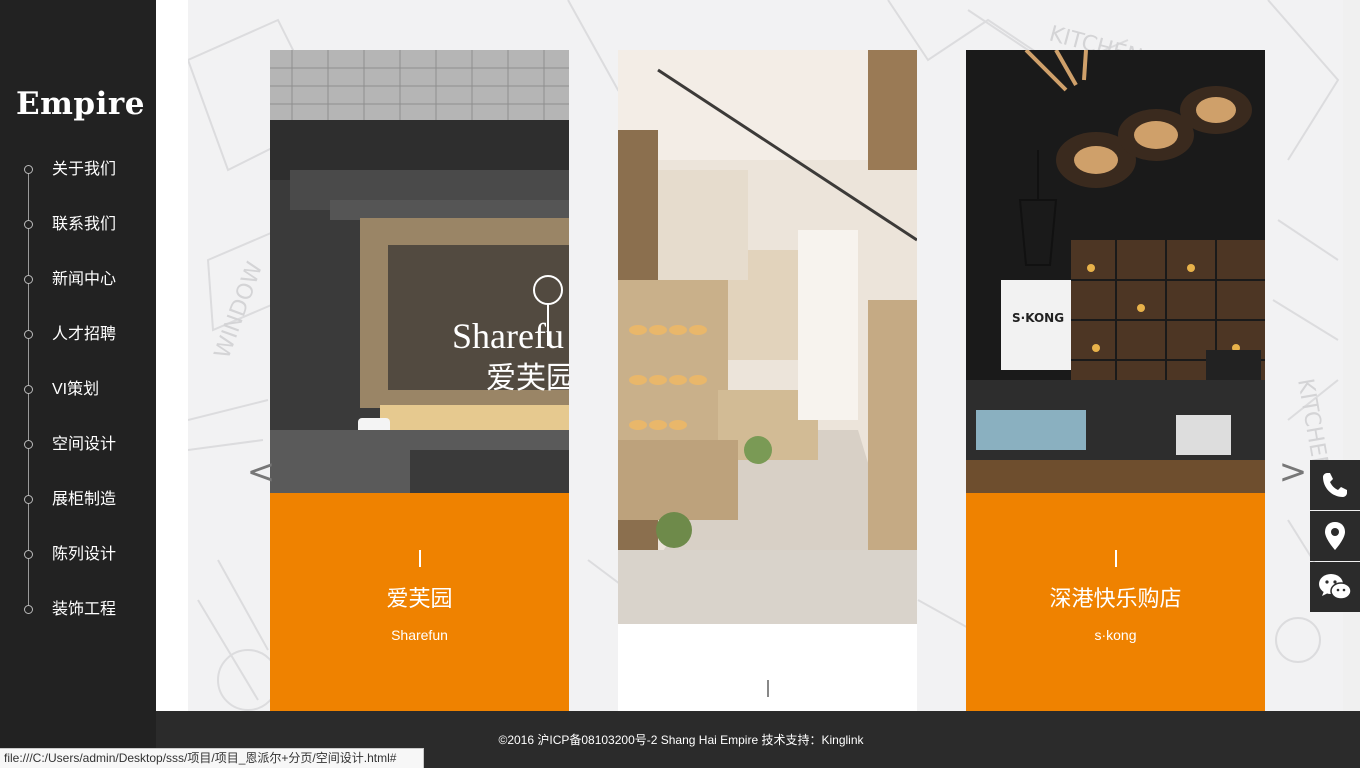  I want to click on wechat-button, so click(1335, 587).